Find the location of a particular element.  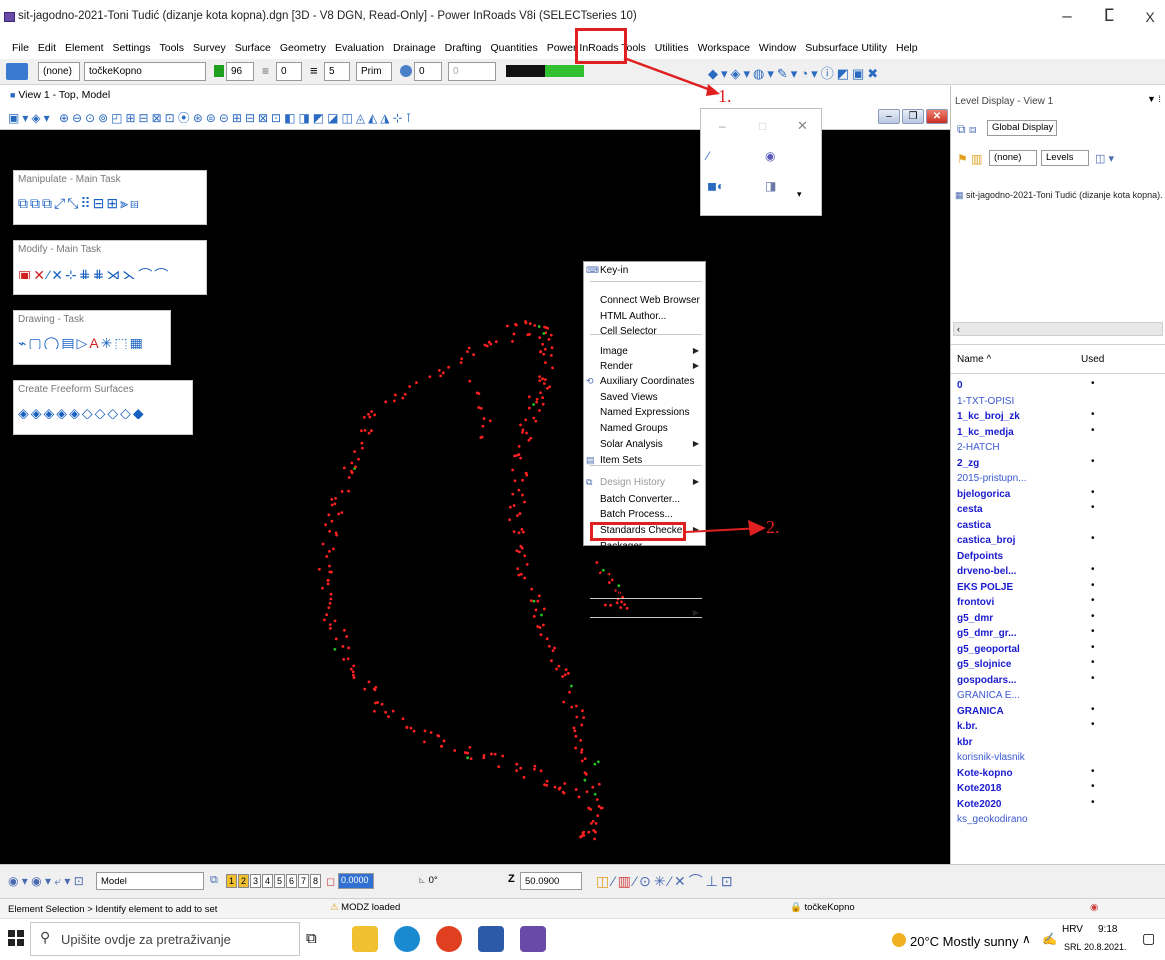

menu-evaluation: Evaluation is located at coordinates (359, 48).